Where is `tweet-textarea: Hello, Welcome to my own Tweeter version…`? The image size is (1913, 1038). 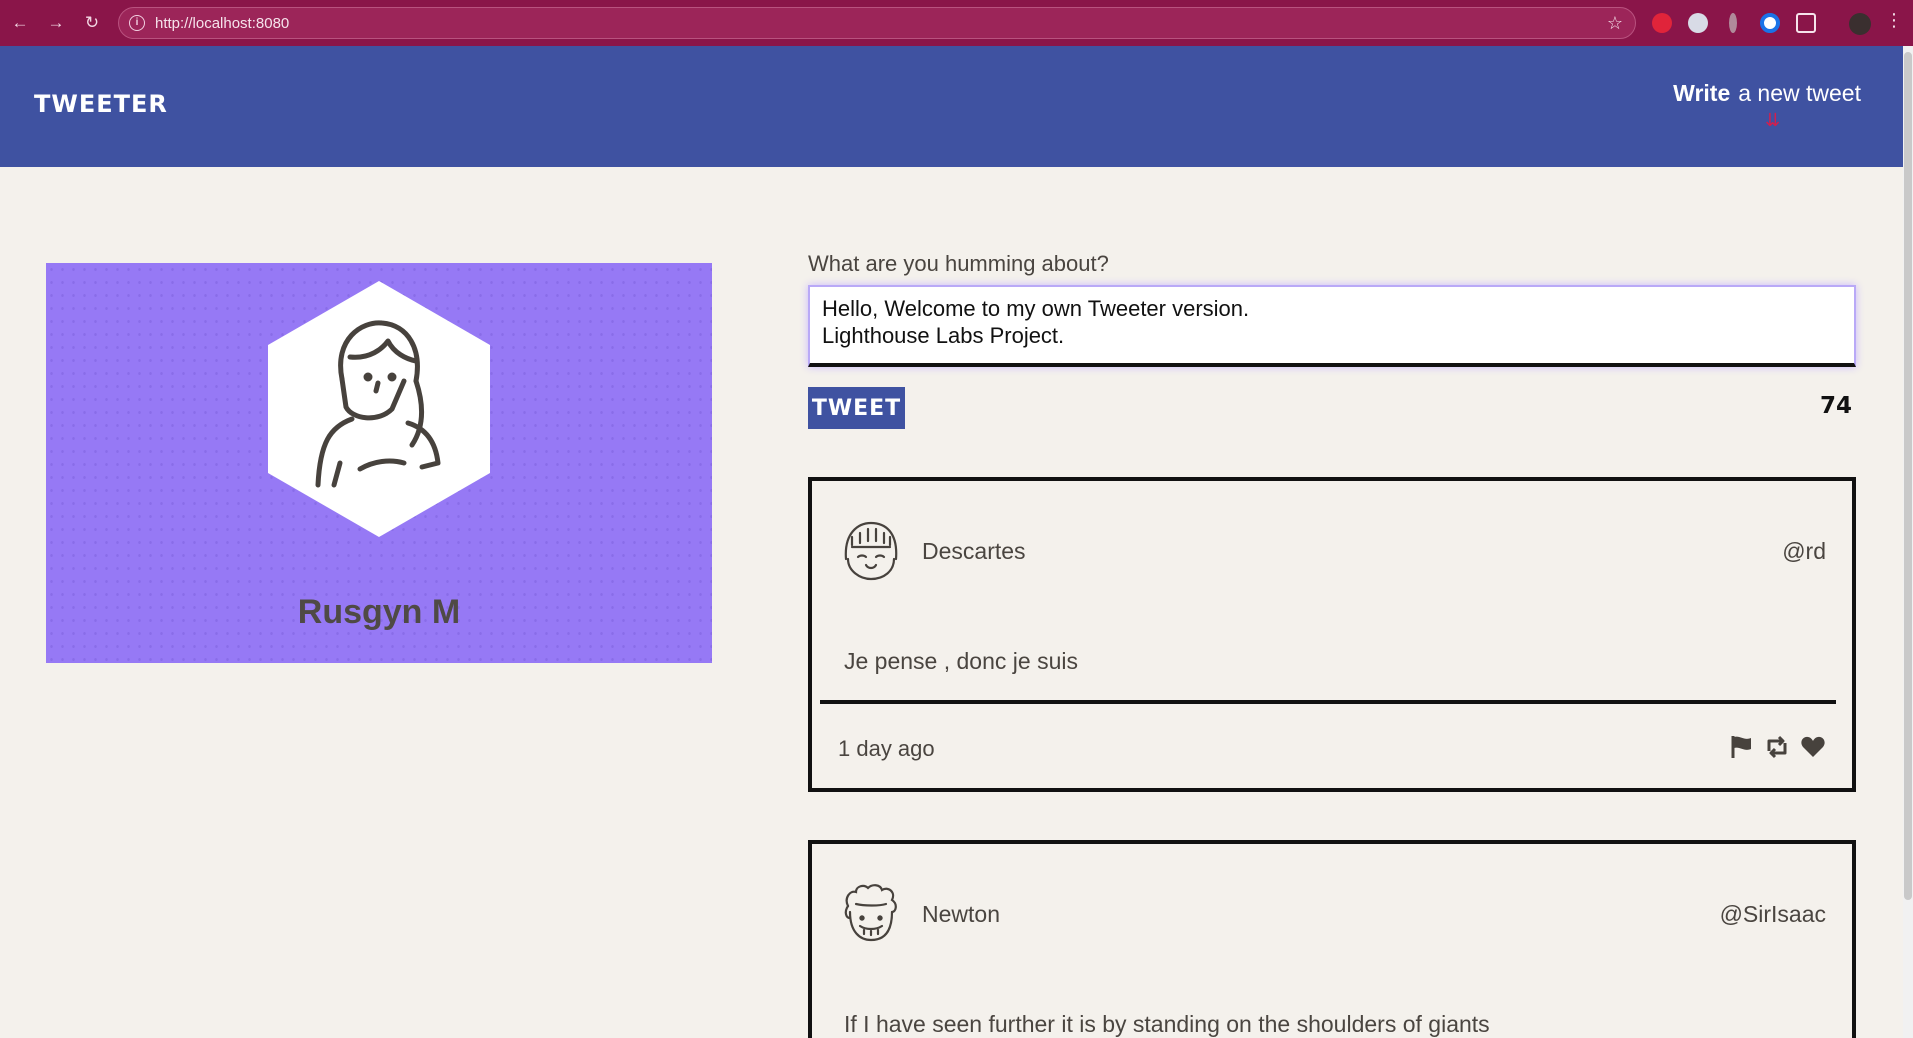 tweet-textarea: Hello, Welcome to my own Tweeter version… is located at coordinates (1332, 326).